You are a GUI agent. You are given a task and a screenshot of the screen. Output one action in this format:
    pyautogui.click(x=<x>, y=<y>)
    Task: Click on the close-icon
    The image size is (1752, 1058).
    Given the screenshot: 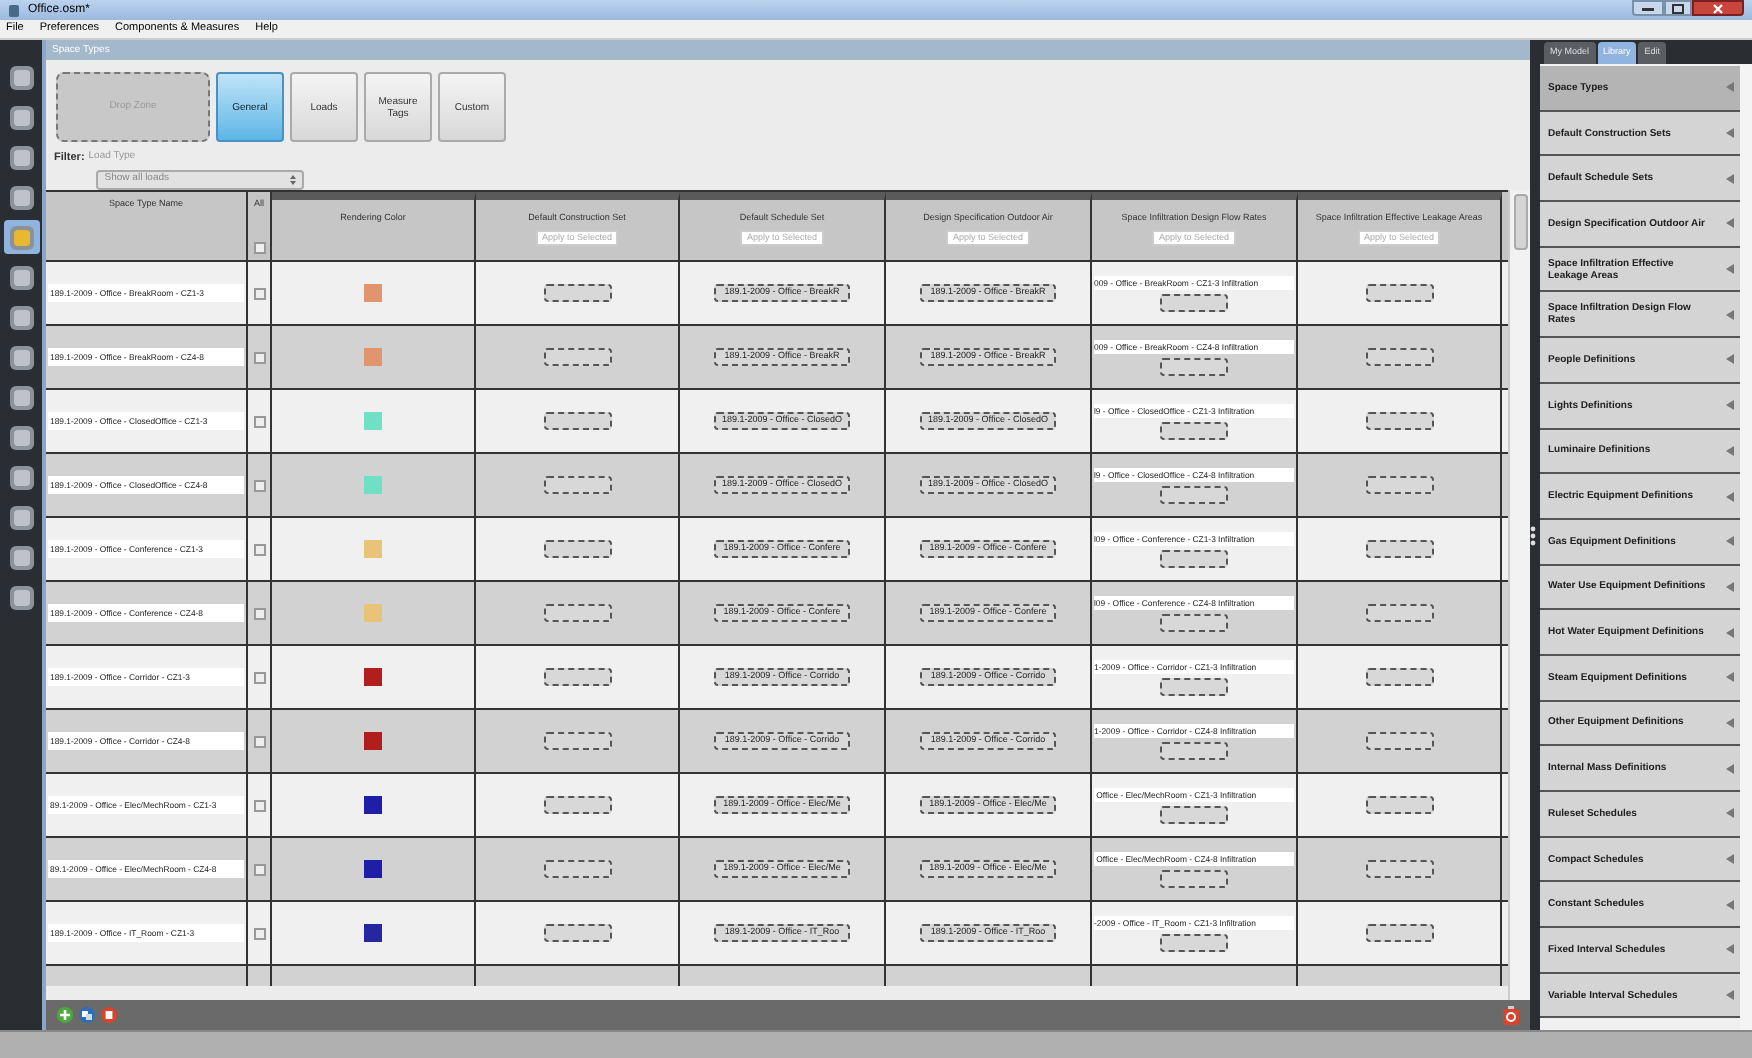 What is the action you would take?
    pyautogui.click(x=1718, y=8)
    